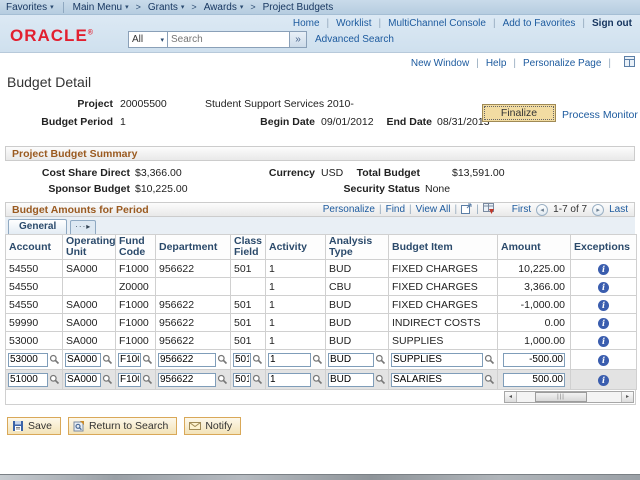  I want to click on breadcrumb-item-main-menu: Main Menu, so click(101, 7).